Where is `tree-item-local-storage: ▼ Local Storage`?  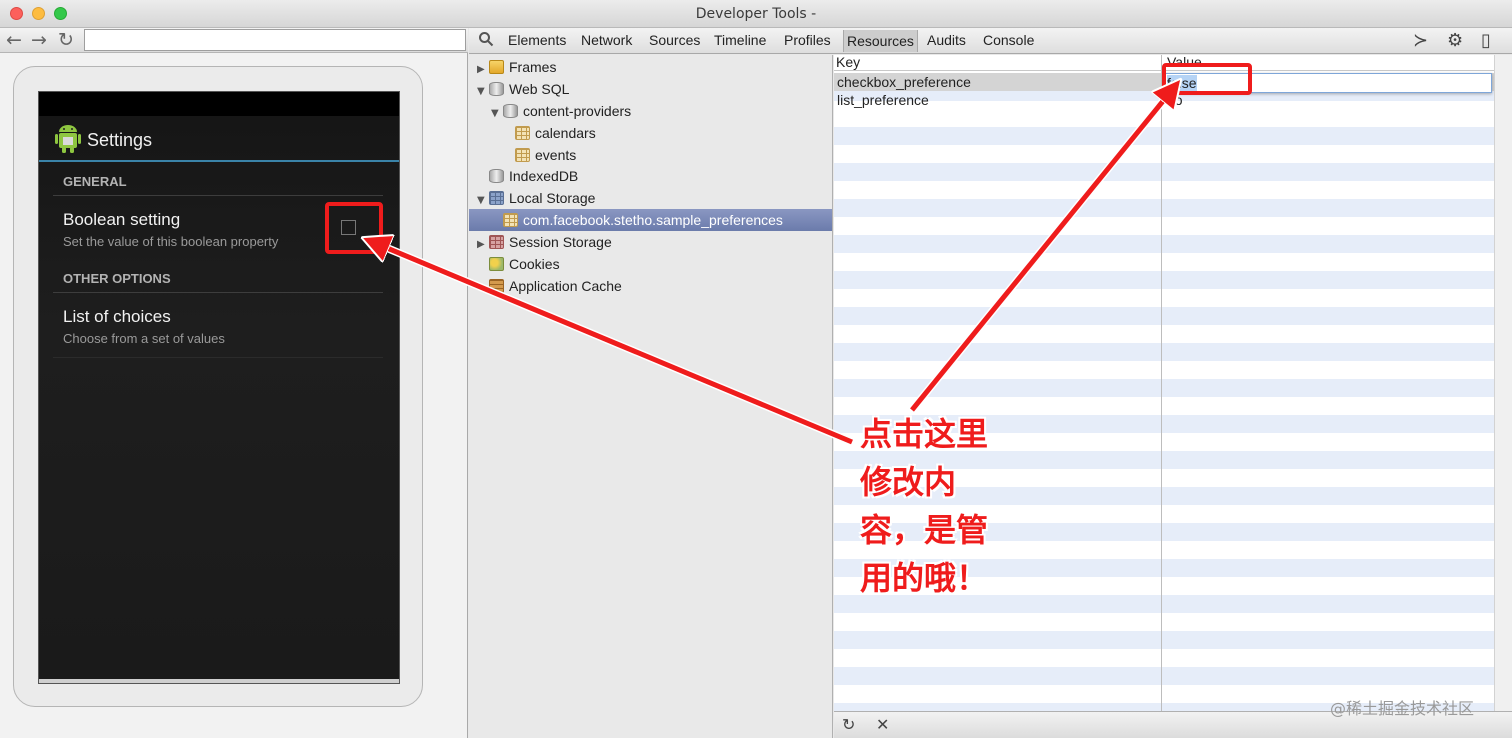
tree-item-local-storage: ▼ Local Storage is located at coordinates (536, 198).